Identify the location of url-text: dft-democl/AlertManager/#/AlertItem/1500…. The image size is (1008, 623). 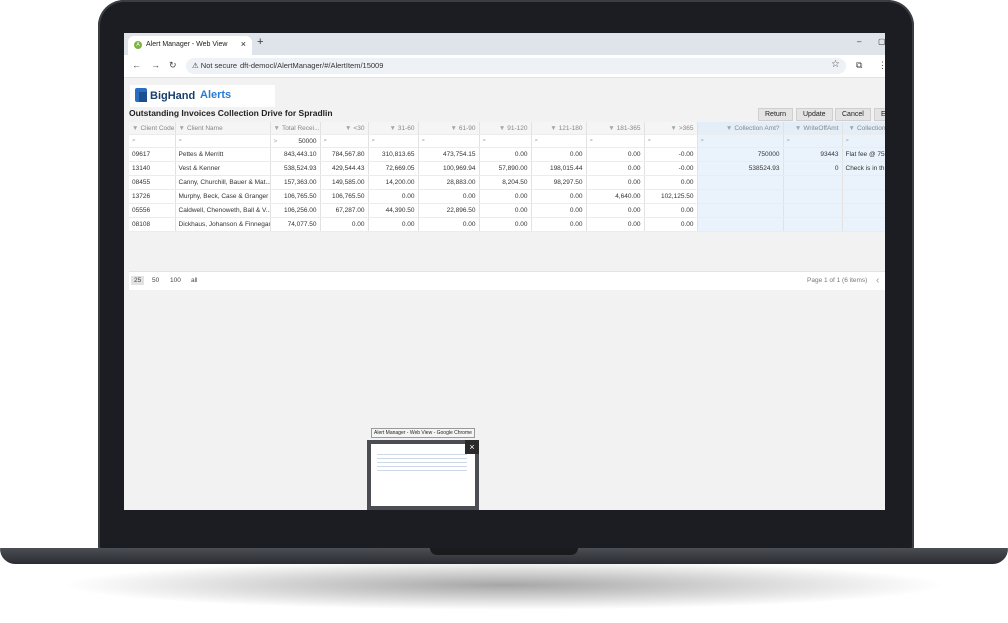
(311, 65).